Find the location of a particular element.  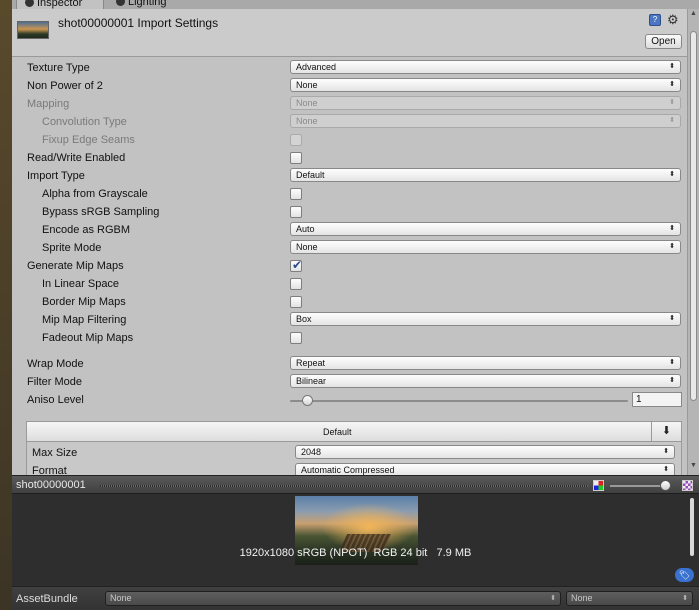

generate-mip-maps-checkbox is located at coordinates (296, 265).